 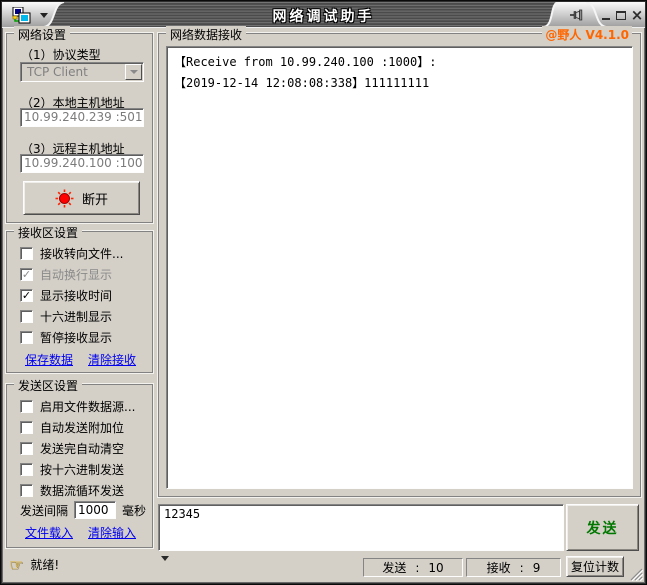 I want to click on checkbox-label: 发送完自动清空, so click(x=82, y=449).